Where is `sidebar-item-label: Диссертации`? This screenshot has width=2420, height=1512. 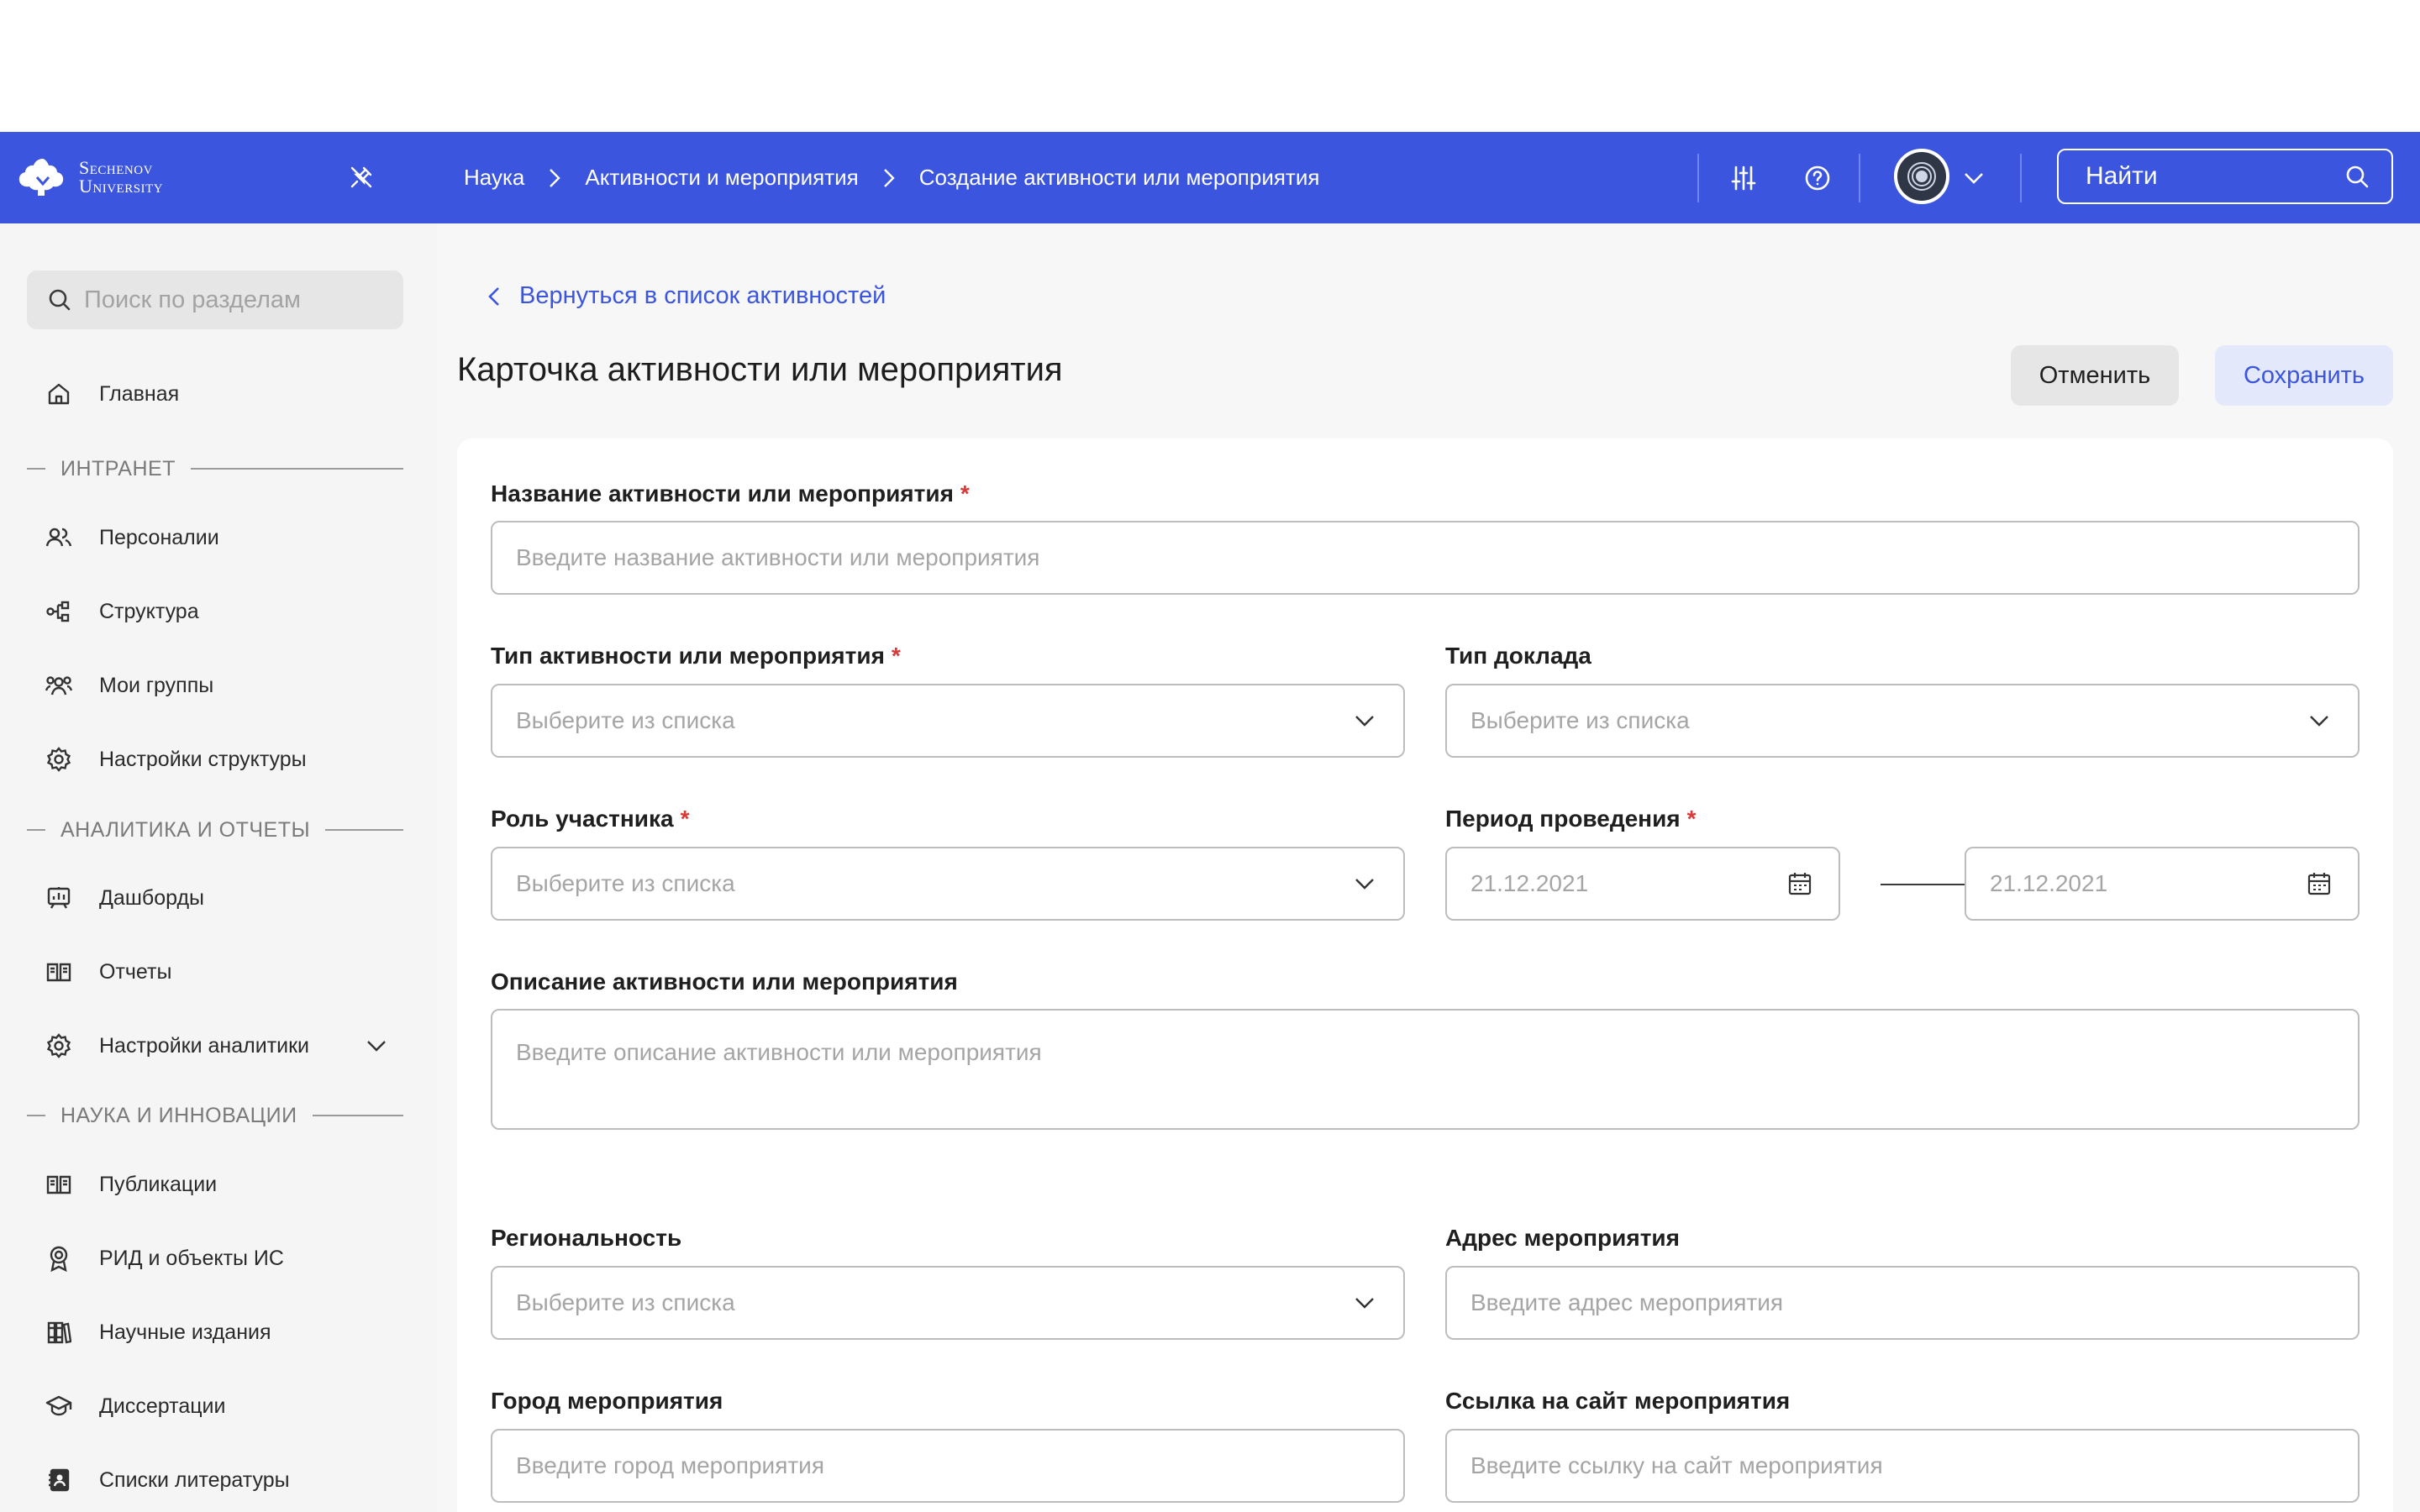
sidebar-item-label: Диссертации is located at coordinates (162, 1406).